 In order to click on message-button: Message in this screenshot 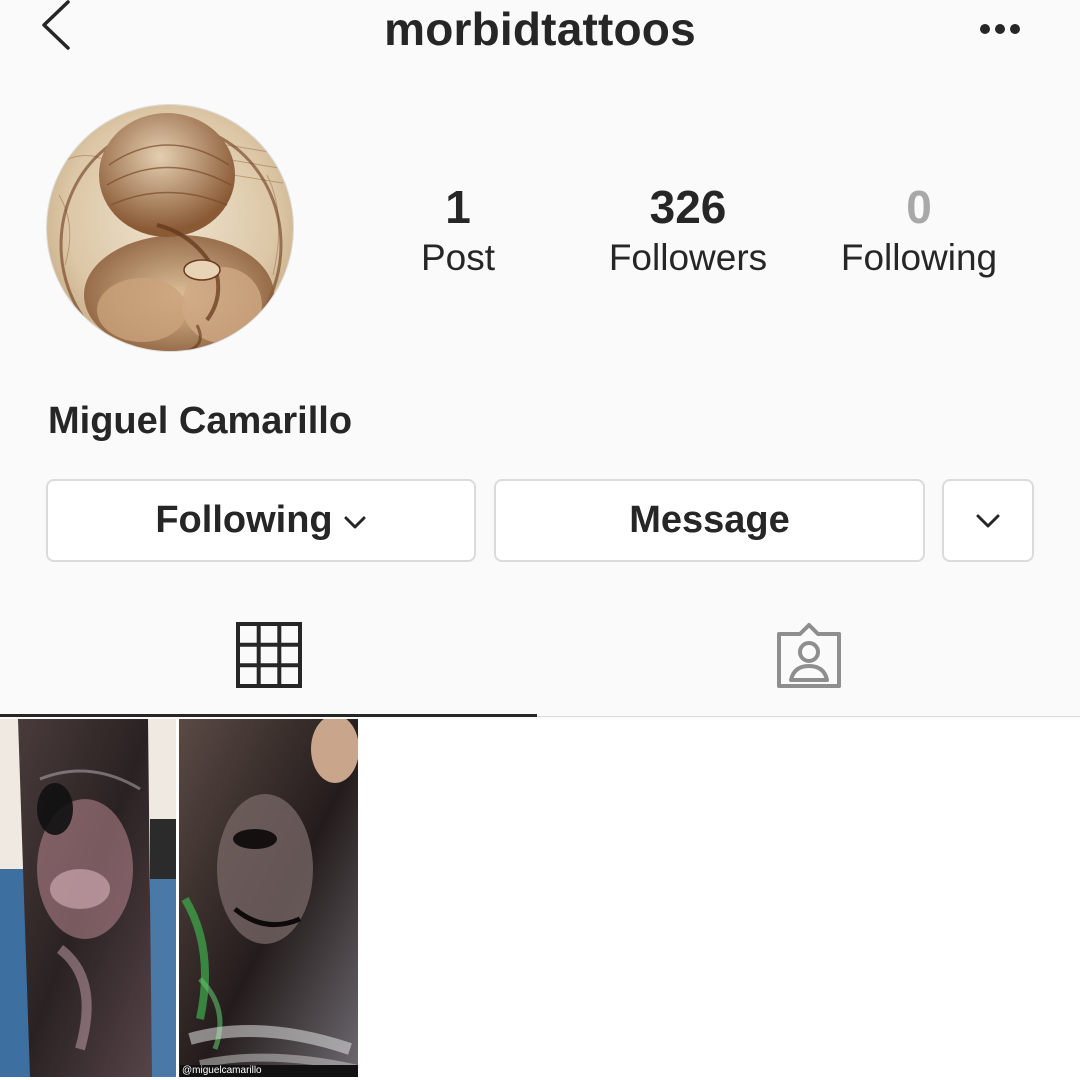, I will do `click(709, 520)`.